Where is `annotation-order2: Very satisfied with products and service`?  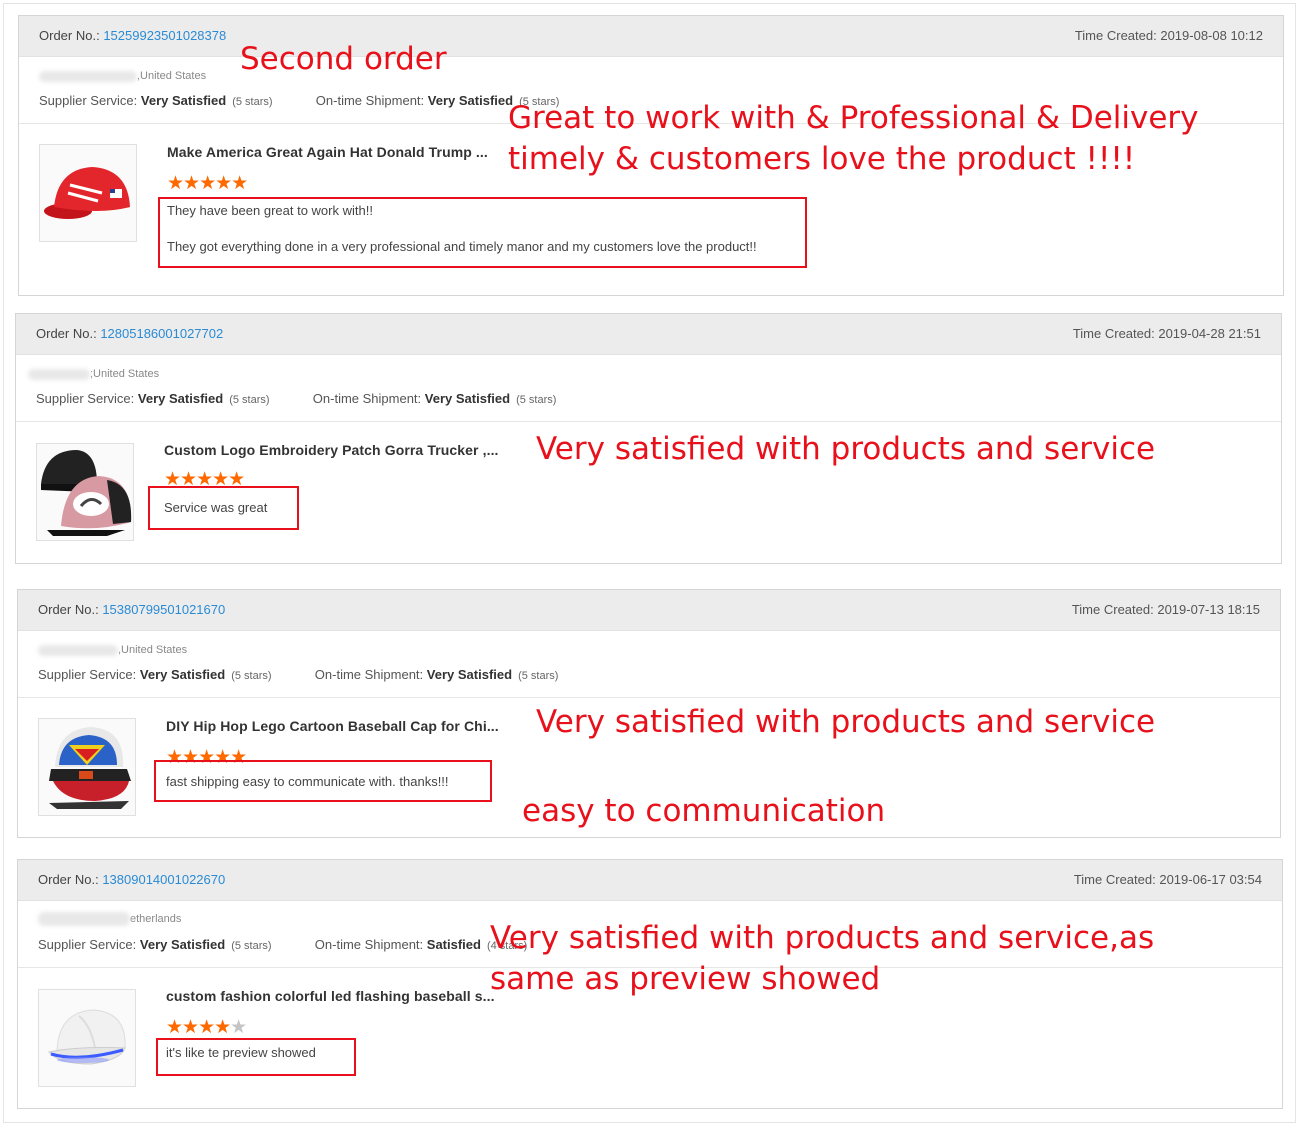
annotation-order2: Very satisfied with products and service is located at coordinates (846, 449).